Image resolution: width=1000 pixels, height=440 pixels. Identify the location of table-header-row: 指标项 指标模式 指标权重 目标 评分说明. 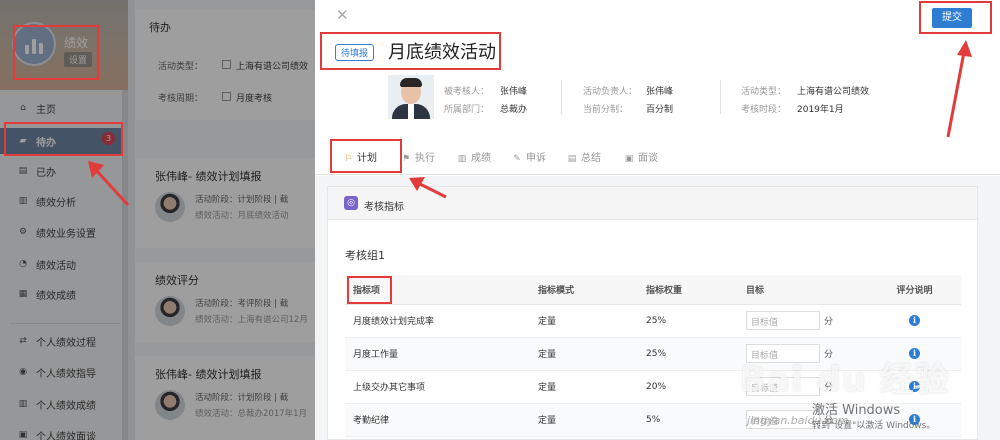
(653, 290).